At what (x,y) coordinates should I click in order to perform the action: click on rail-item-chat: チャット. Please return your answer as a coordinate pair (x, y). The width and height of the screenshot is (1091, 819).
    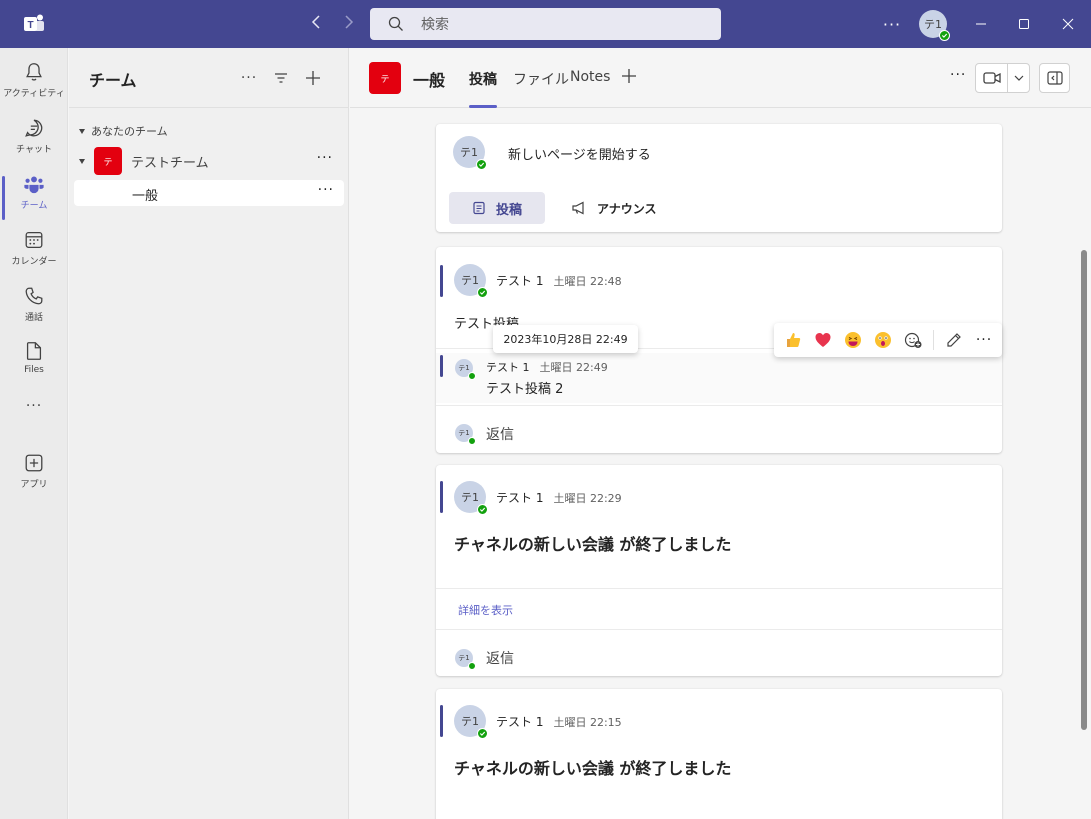
    Looking at the image, I should click on (34, 138).